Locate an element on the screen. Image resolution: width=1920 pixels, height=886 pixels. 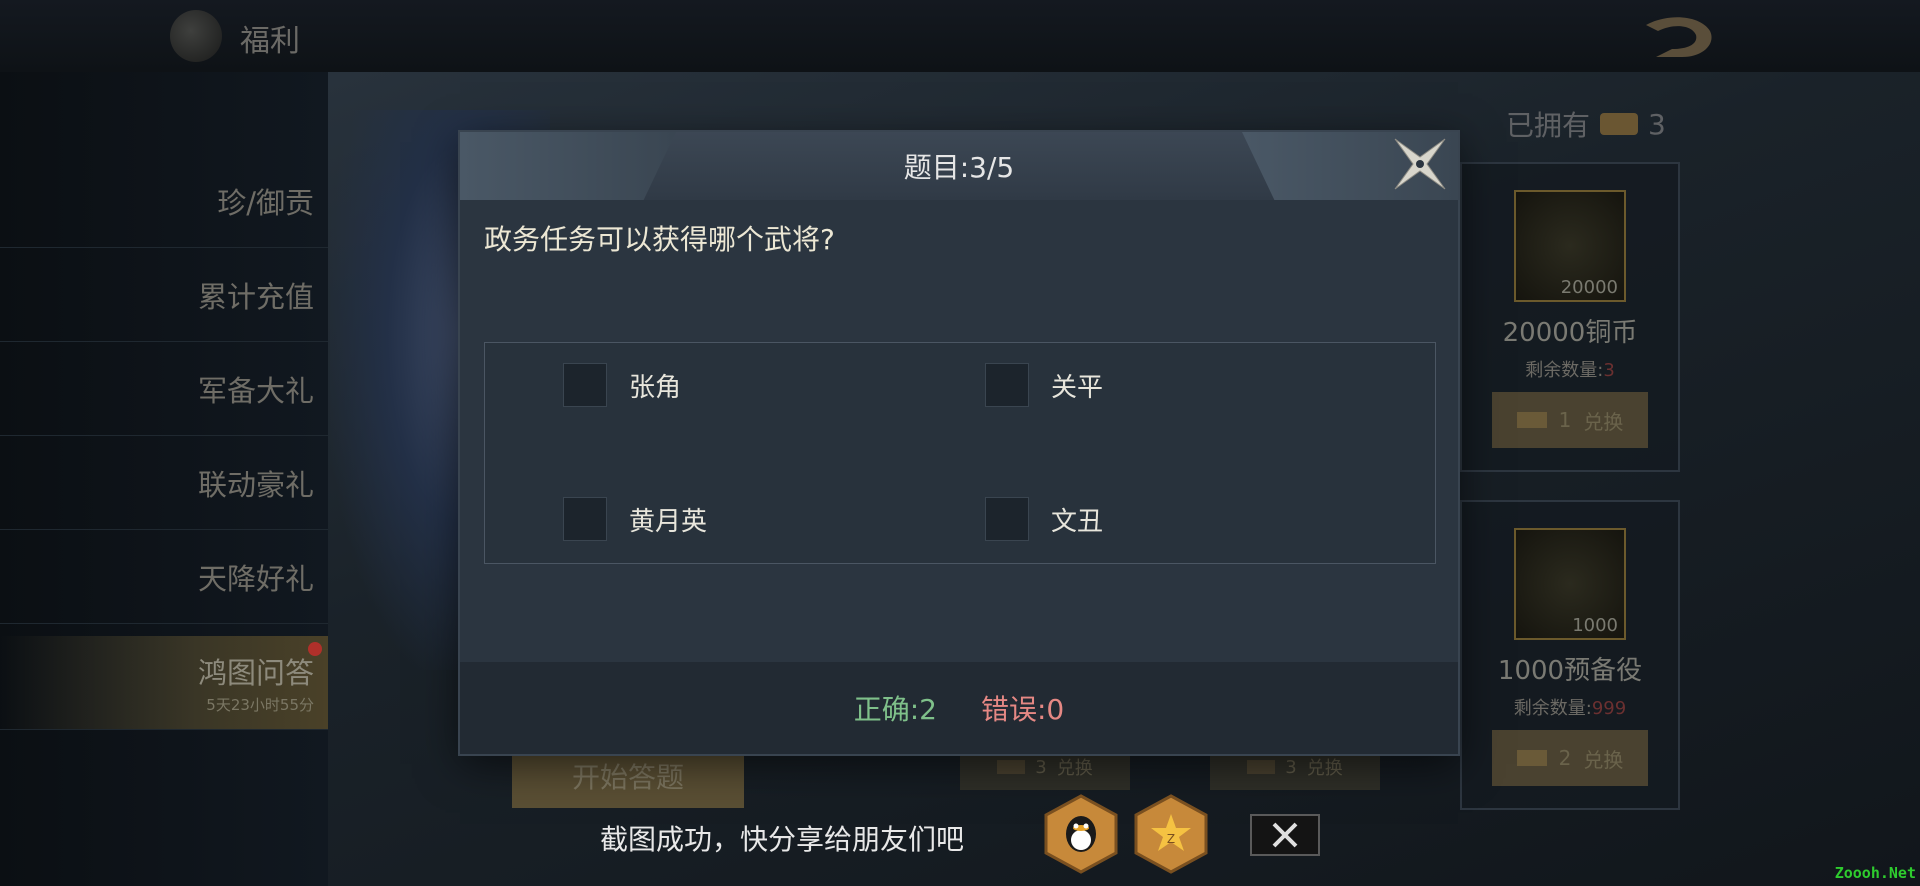
close-icon is located at coordinates (1285, 835).